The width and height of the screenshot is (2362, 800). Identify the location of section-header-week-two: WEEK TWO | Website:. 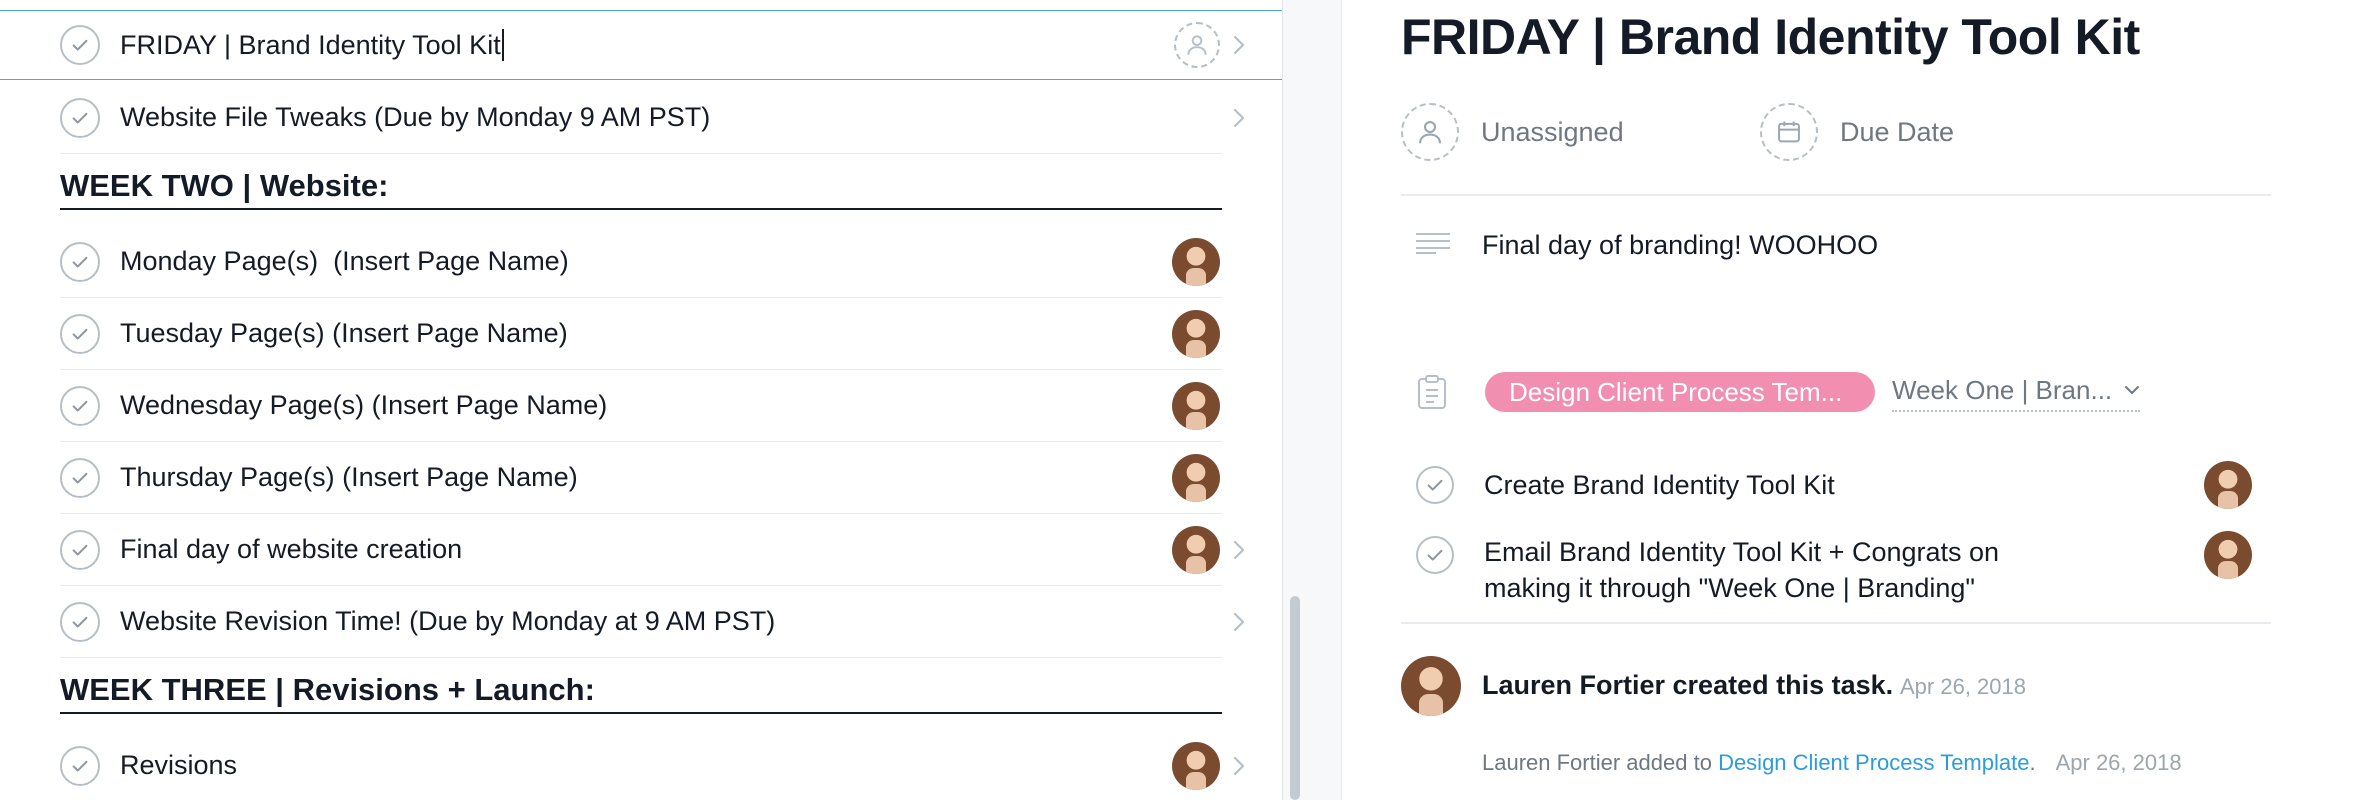
(641, 184).